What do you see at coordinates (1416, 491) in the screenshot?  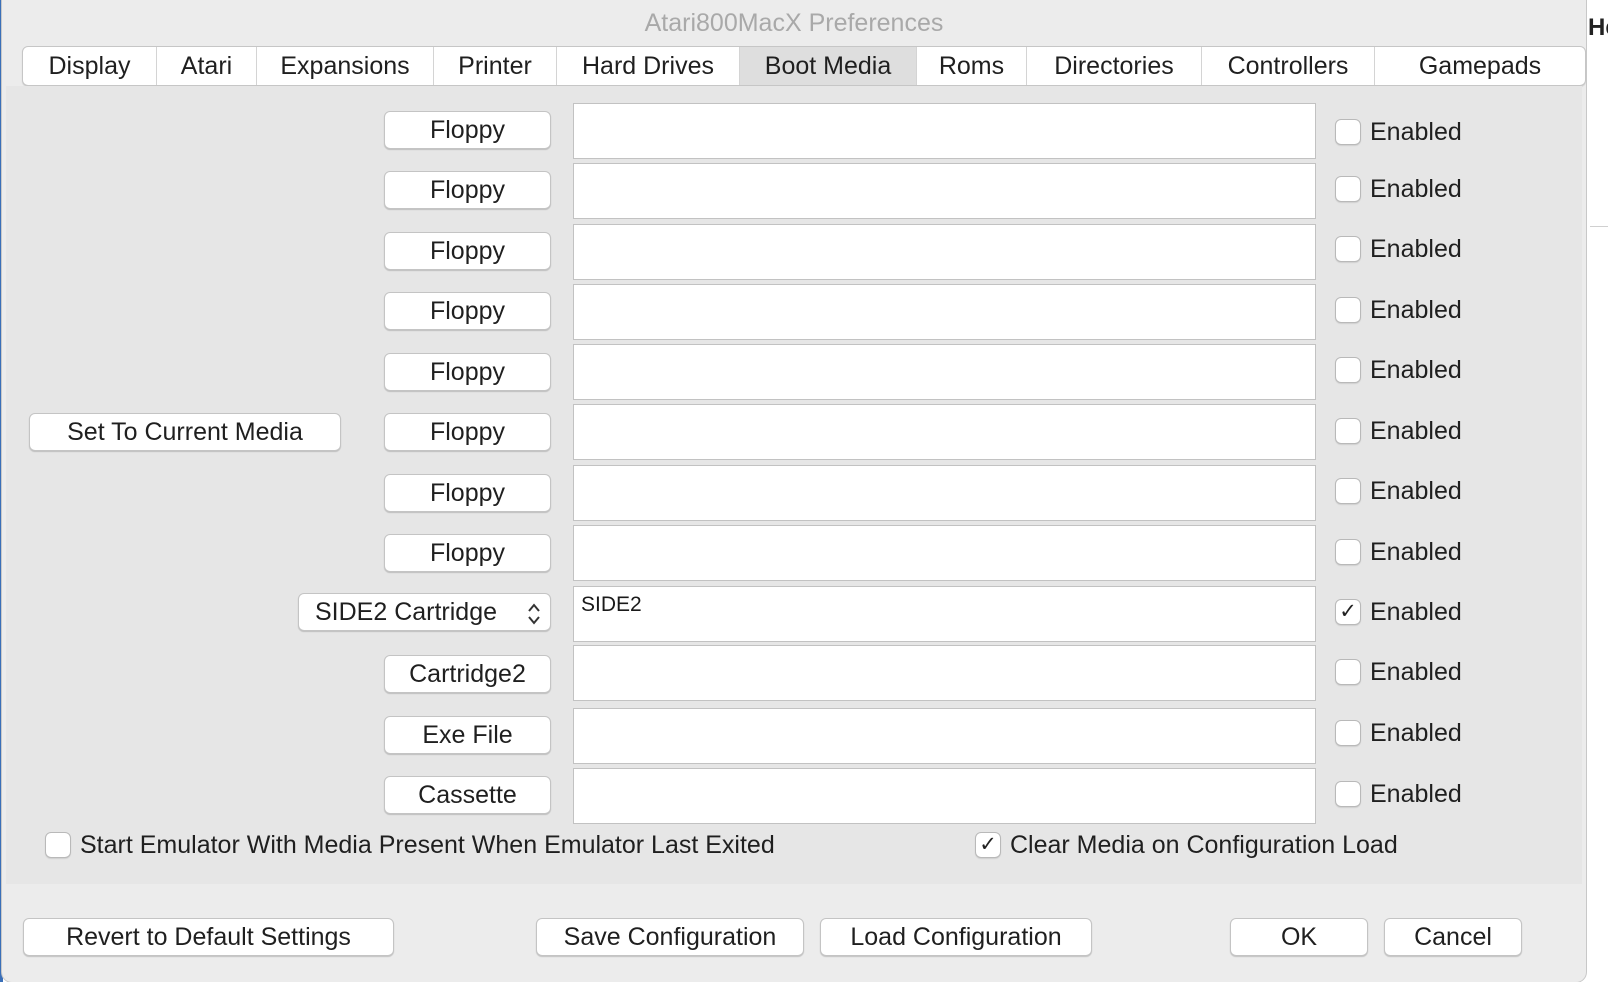 I see `floppy-7-enabled-label: Enabled` at bounding box center [1416, 491].